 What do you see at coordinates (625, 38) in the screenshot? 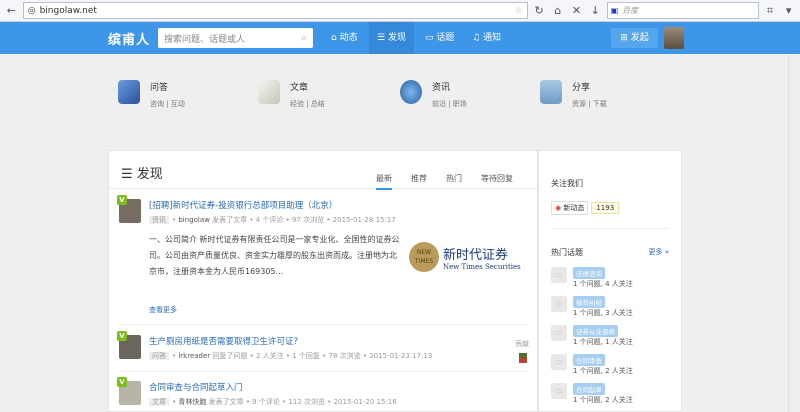
I see `post-icon: ⊞` at bounding box center [625, 38].